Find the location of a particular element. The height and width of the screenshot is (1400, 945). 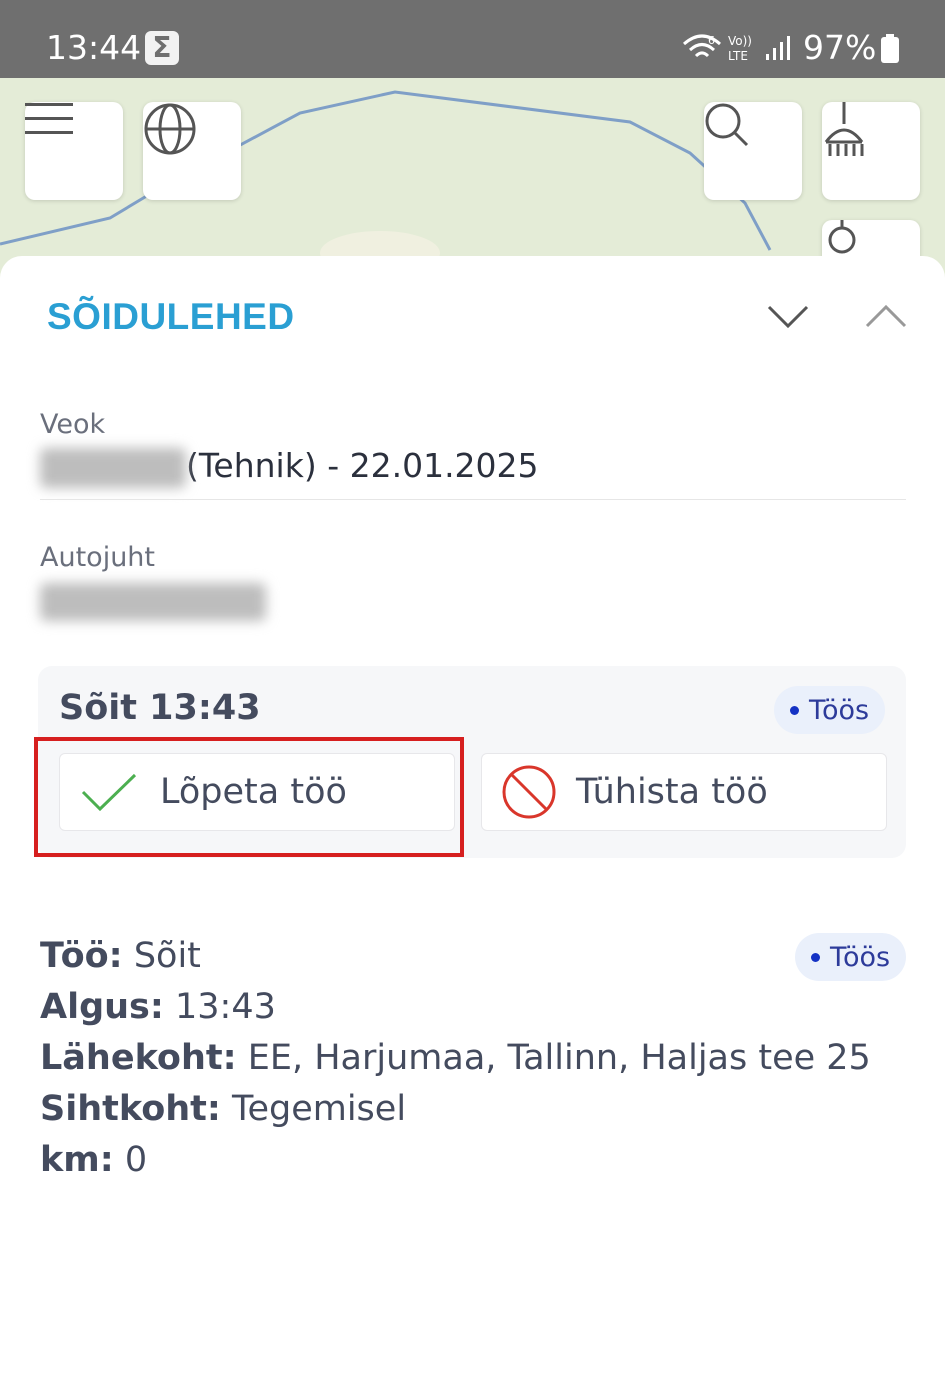

redacted-driver is located at coordinates (153, 601).